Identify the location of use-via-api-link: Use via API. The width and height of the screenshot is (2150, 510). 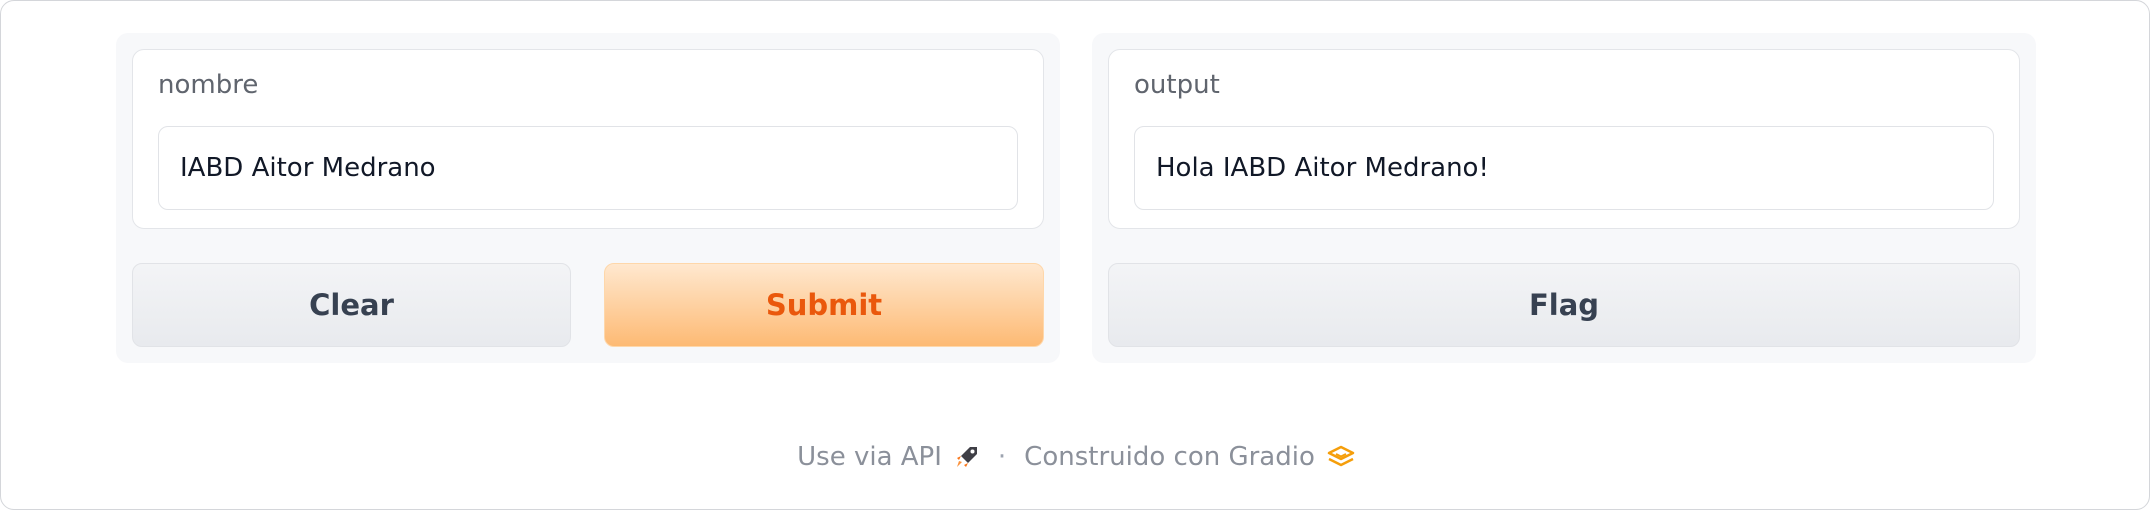
(888, 457).